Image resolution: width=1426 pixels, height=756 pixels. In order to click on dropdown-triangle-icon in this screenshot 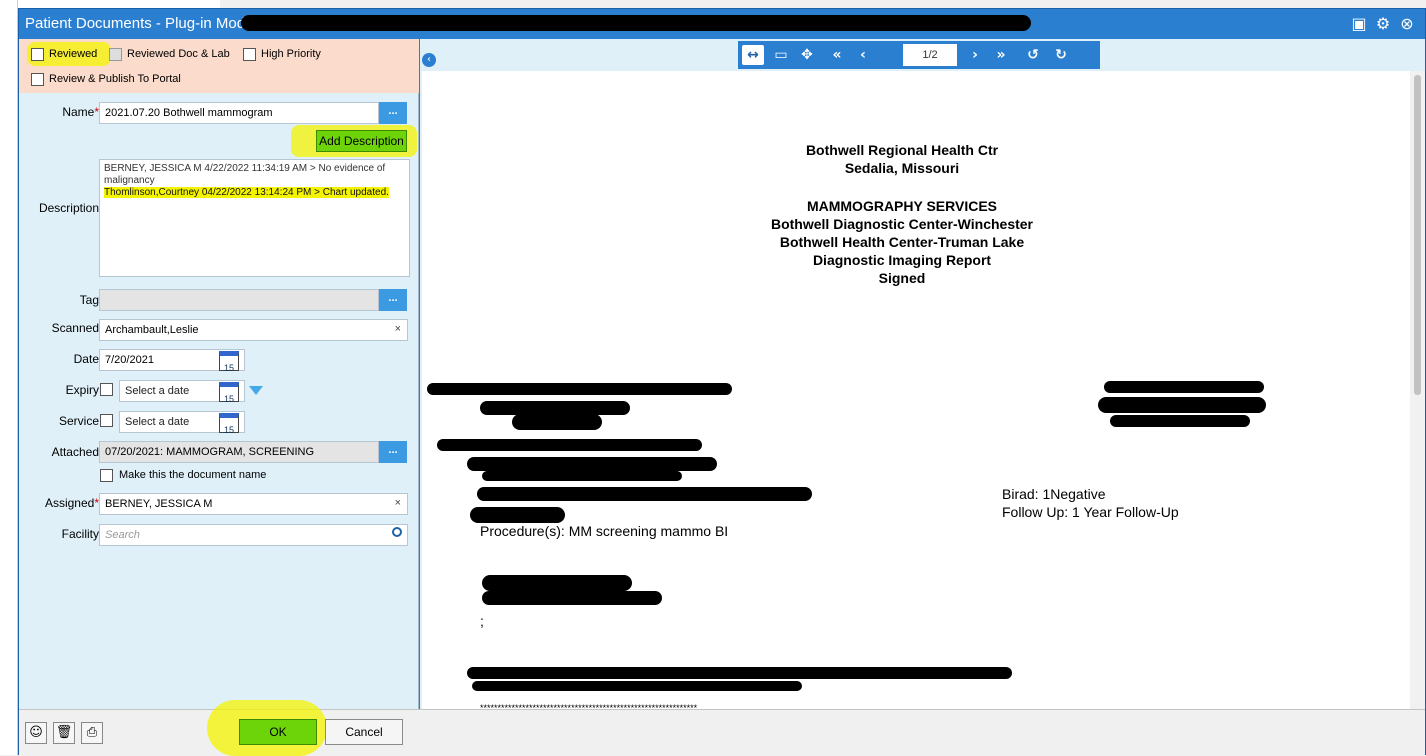, I will do `click(256, 390)`.